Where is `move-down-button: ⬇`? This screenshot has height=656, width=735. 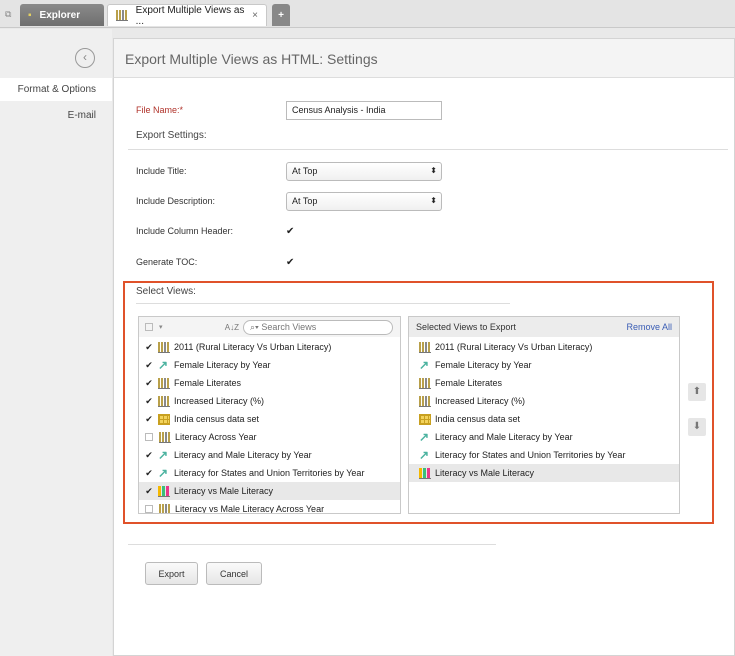 move-down-button: ⬇ is located at coordinates (697, 427).